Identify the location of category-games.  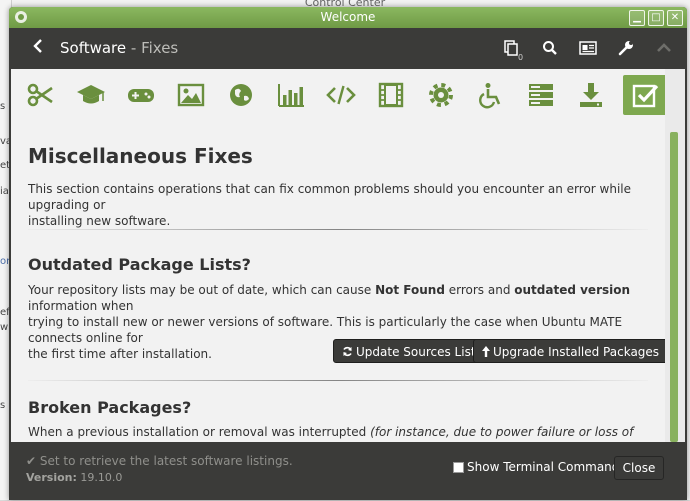
(141, 95).